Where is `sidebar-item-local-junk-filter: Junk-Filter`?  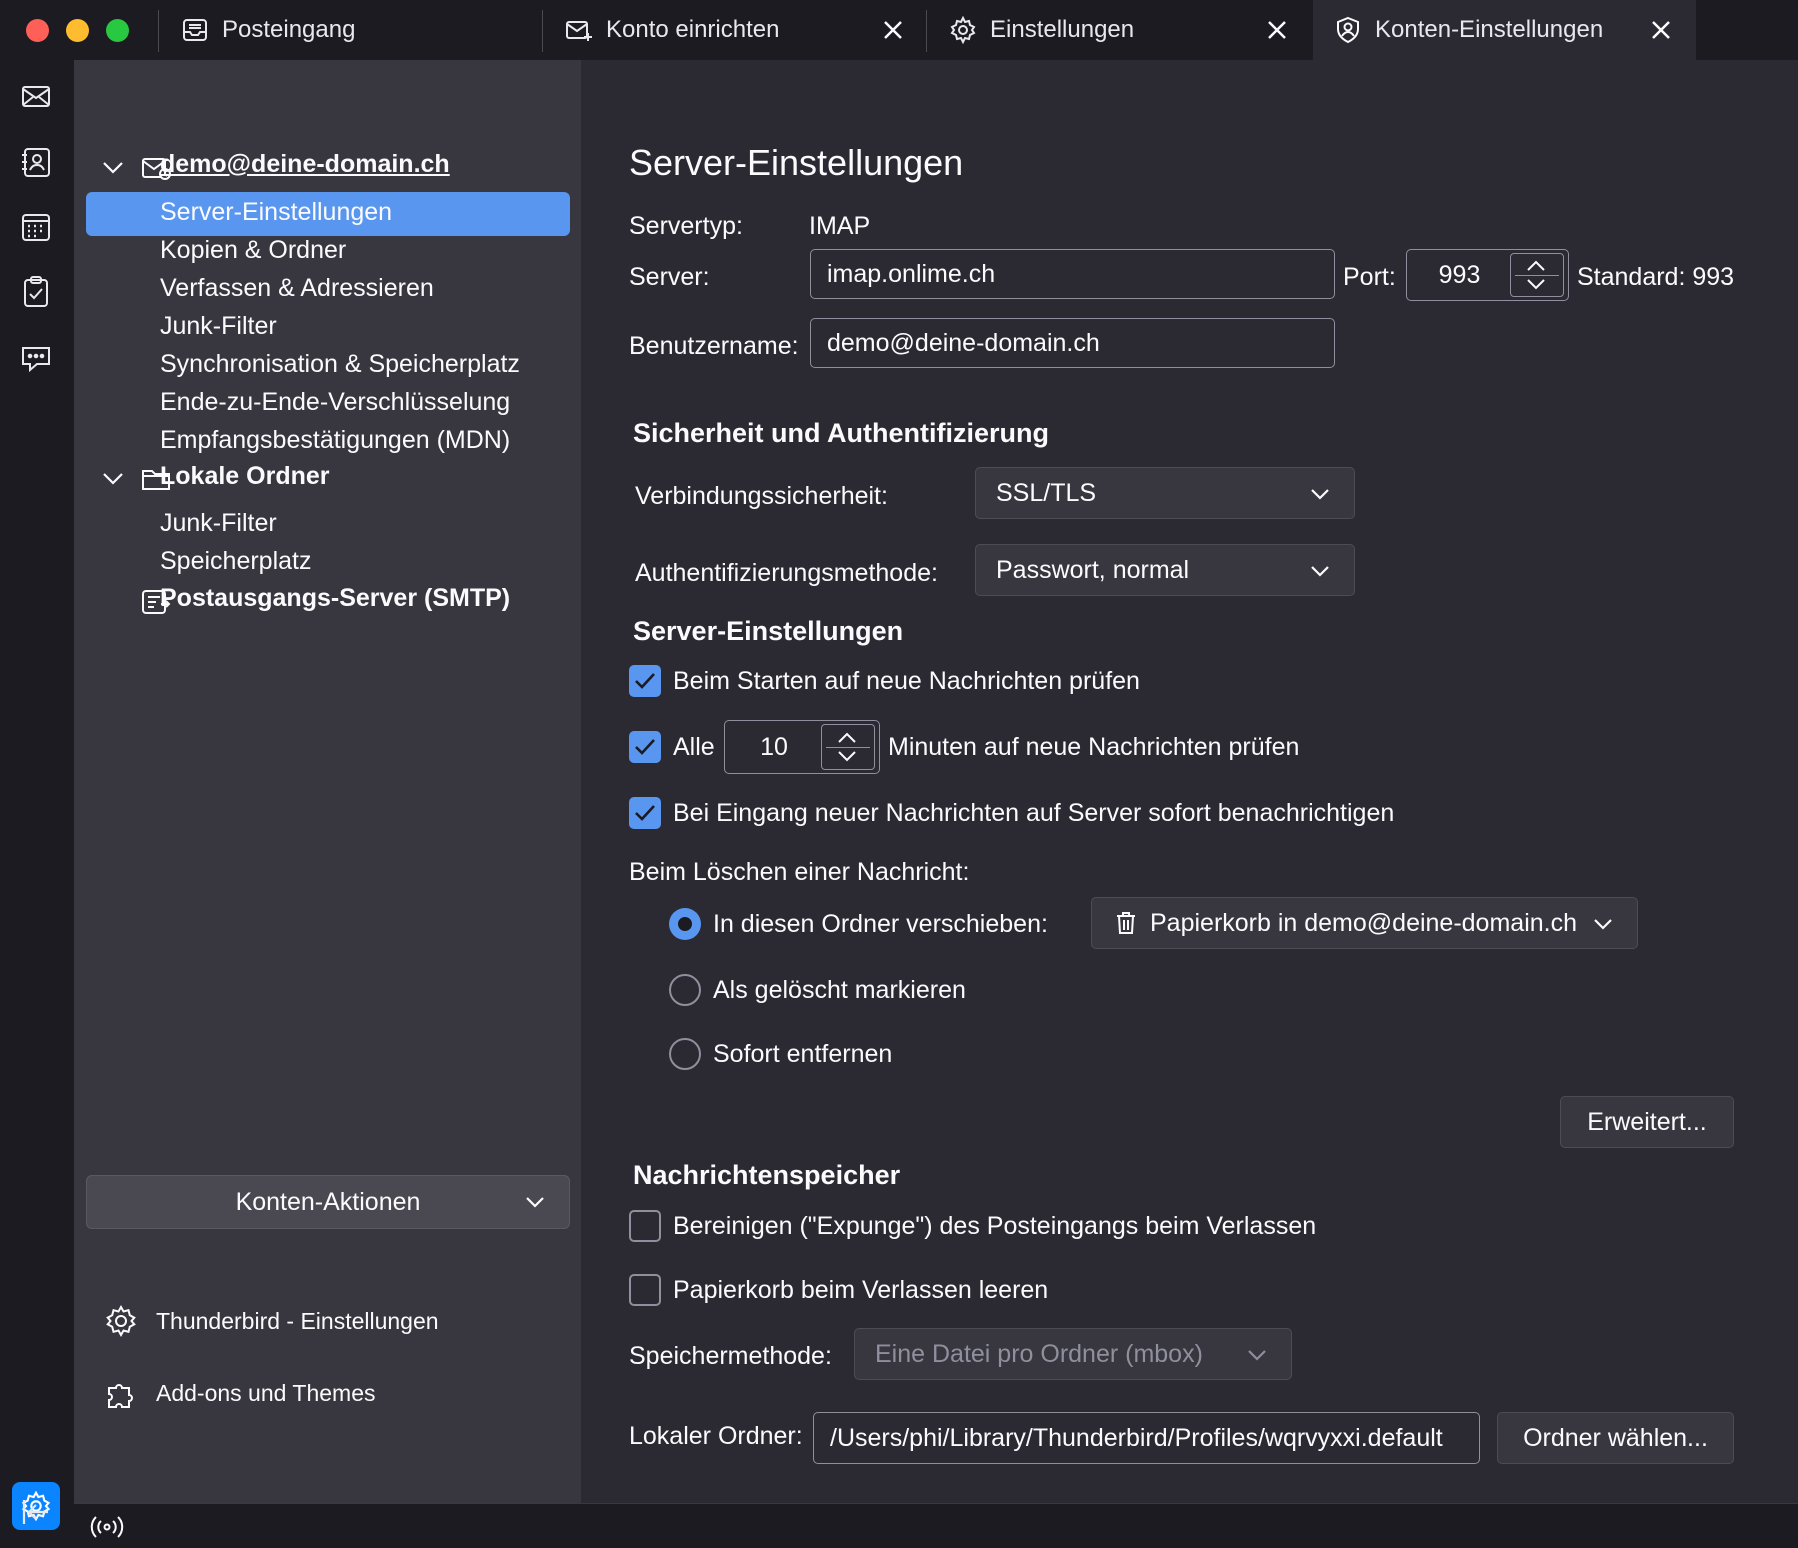 sidebar-item-local-junk-filter: Junk-Filter is located at coordinates (218, 523).